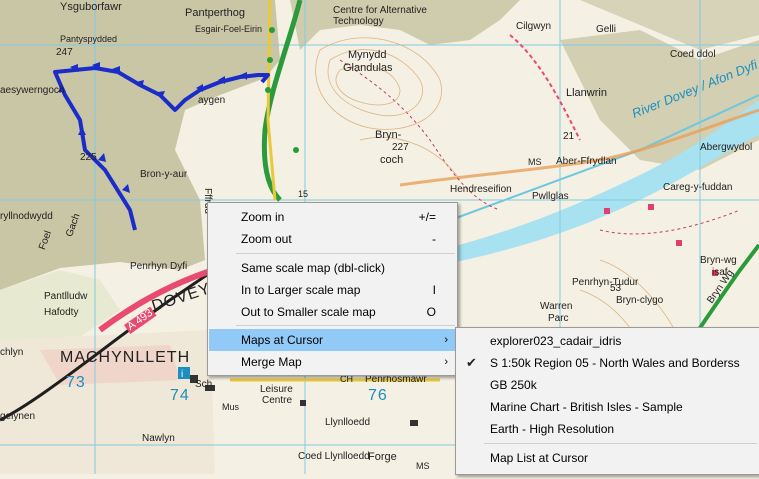 The image size is (759, 479). Describe the element at coordinates (32, 90) in the screenshot. I see `map-label: aesywerngoch` at that location.